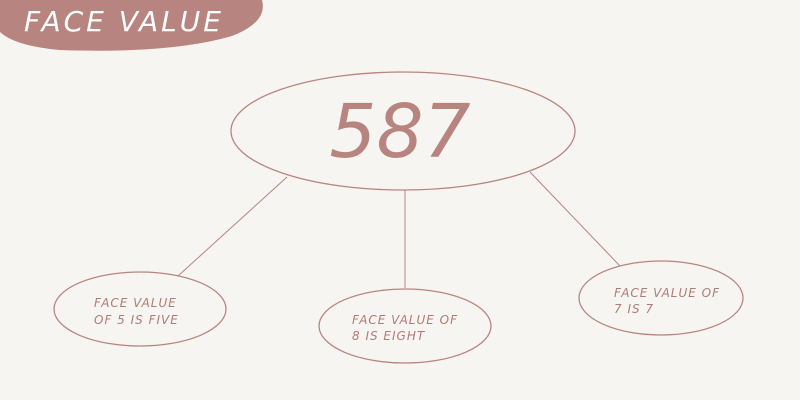  I want to click on title-text: FACE VALUE, so click(124, 21).